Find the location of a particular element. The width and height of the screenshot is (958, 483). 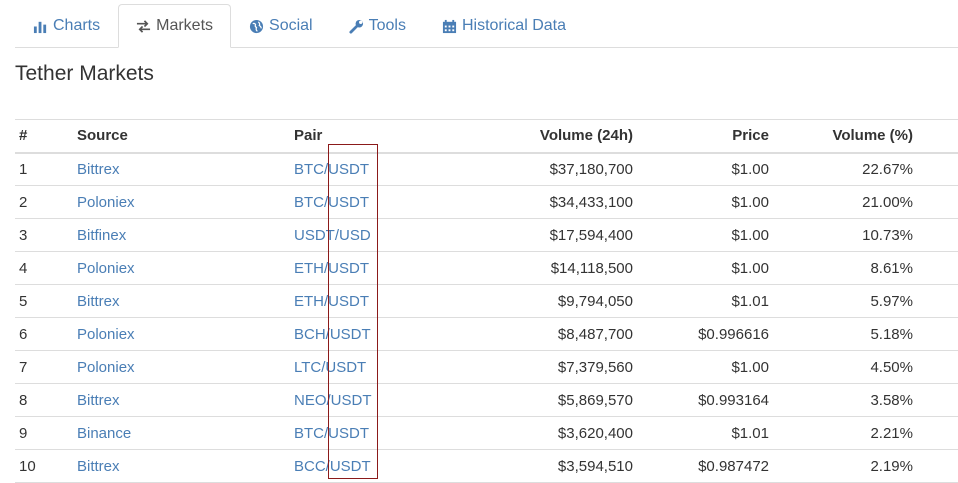

row-price: $0.987472 is located at coordinates (705, 466).